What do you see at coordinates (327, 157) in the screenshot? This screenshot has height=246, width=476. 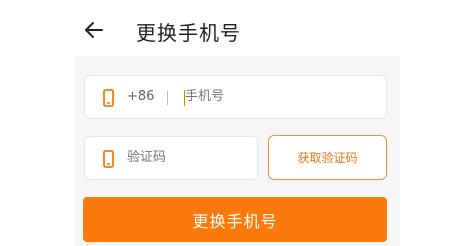 I see `get-code-button: 获取验证码` at bounding box center [327, 157].